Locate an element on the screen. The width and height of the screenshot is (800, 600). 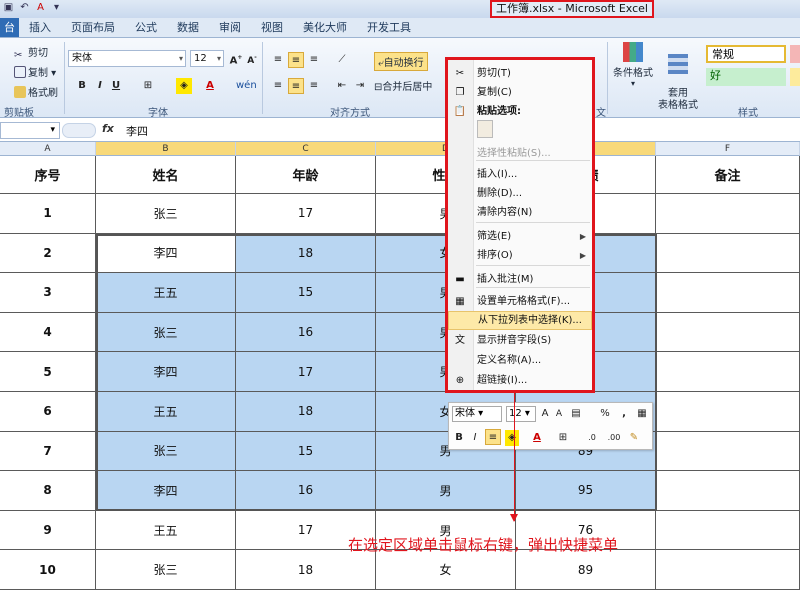
table-cell-index: 9 is located at coordinates (48, 530).